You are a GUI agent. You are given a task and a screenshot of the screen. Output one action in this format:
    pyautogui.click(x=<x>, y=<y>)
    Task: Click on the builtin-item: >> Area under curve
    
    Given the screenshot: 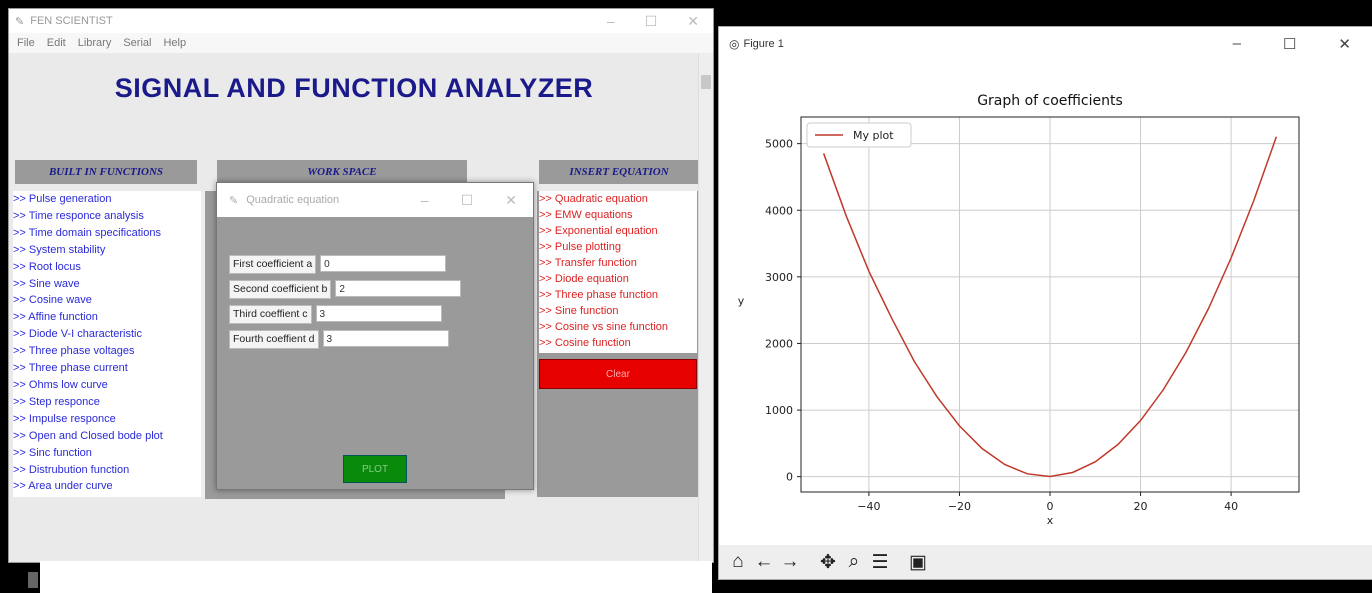 What is the action you would take?
    pyautogui.click(x=107, y=486)
    